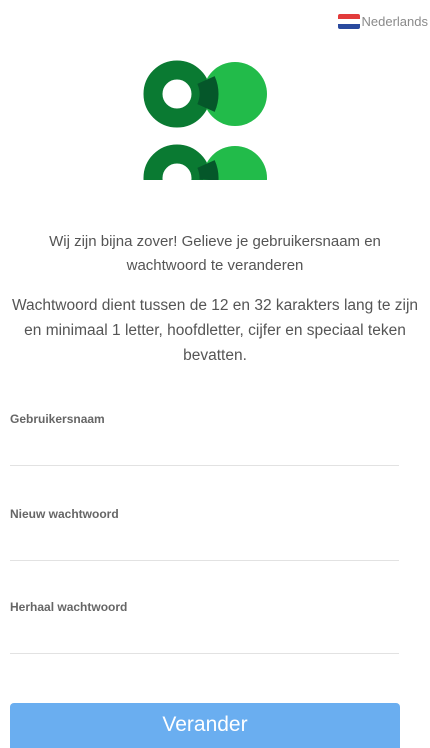  I want to click on repeat-password-field: Herhaal wachtwoord, so click(204, 627).